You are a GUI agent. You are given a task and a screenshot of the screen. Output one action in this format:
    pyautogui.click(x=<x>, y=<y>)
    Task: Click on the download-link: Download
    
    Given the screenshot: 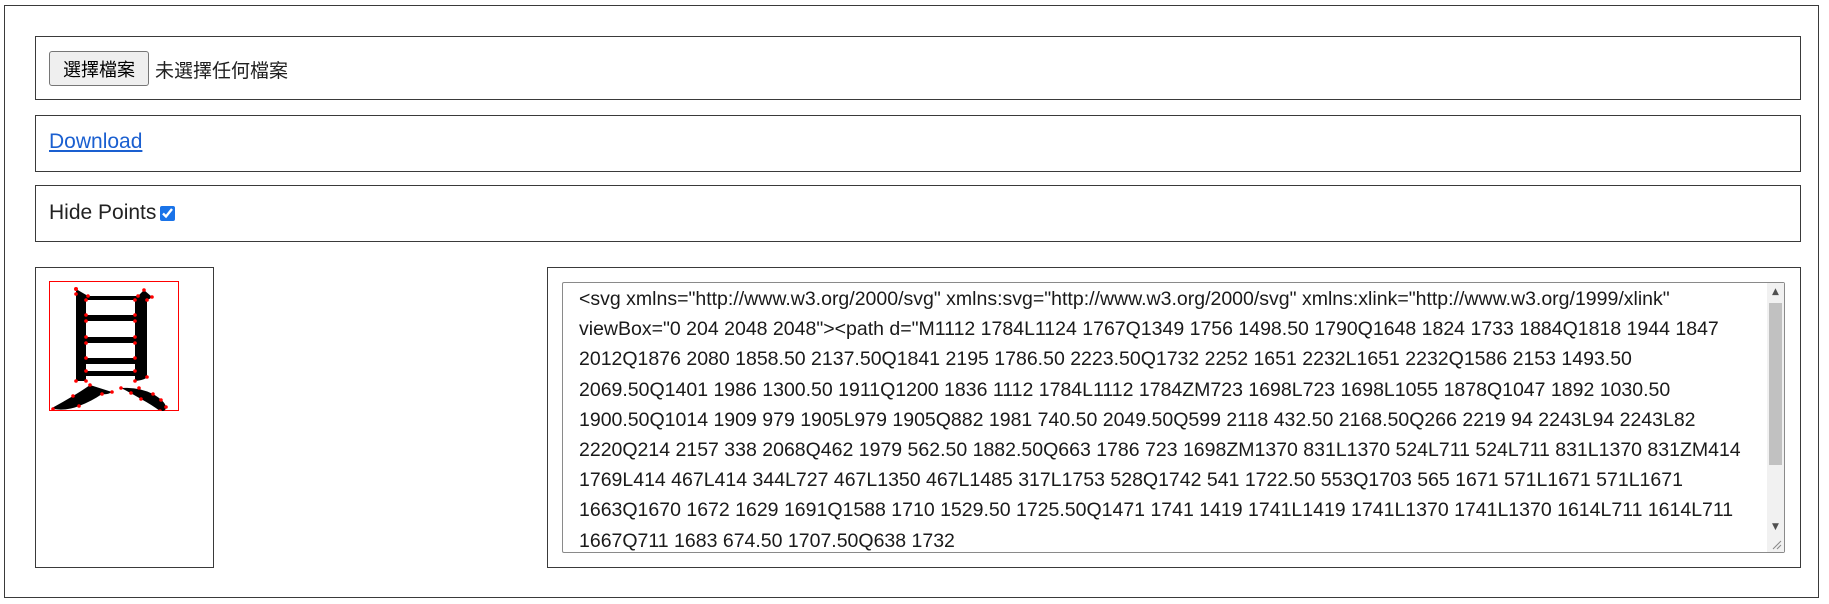 What is the action you would take?
    pyautogui.click(x=95, y=142)
    